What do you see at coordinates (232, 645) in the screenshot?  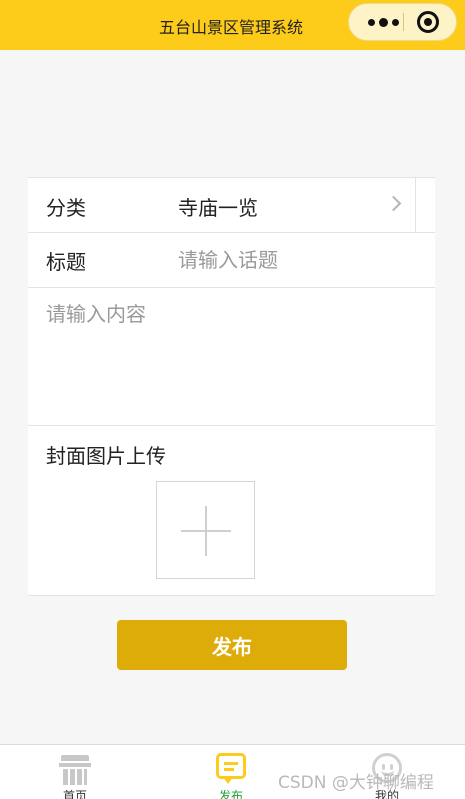 I see `publish-button: 发布` at bounding box center [232, 645].